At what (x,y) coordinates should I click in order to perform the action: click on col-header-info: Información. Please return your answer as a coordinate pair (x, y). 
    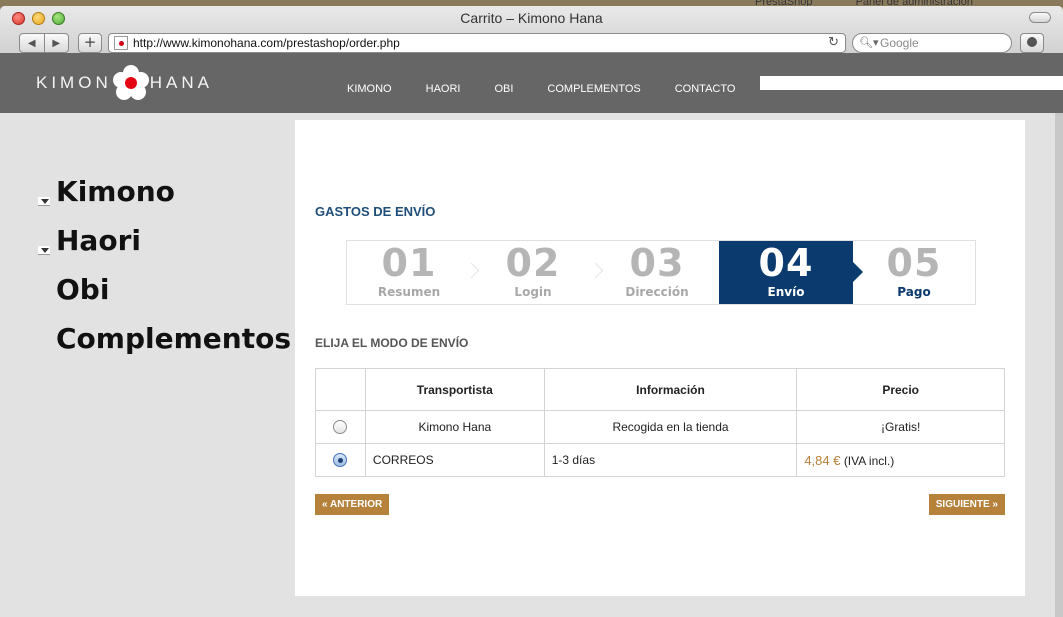
    Looking at the image, I should click on (670, 389).